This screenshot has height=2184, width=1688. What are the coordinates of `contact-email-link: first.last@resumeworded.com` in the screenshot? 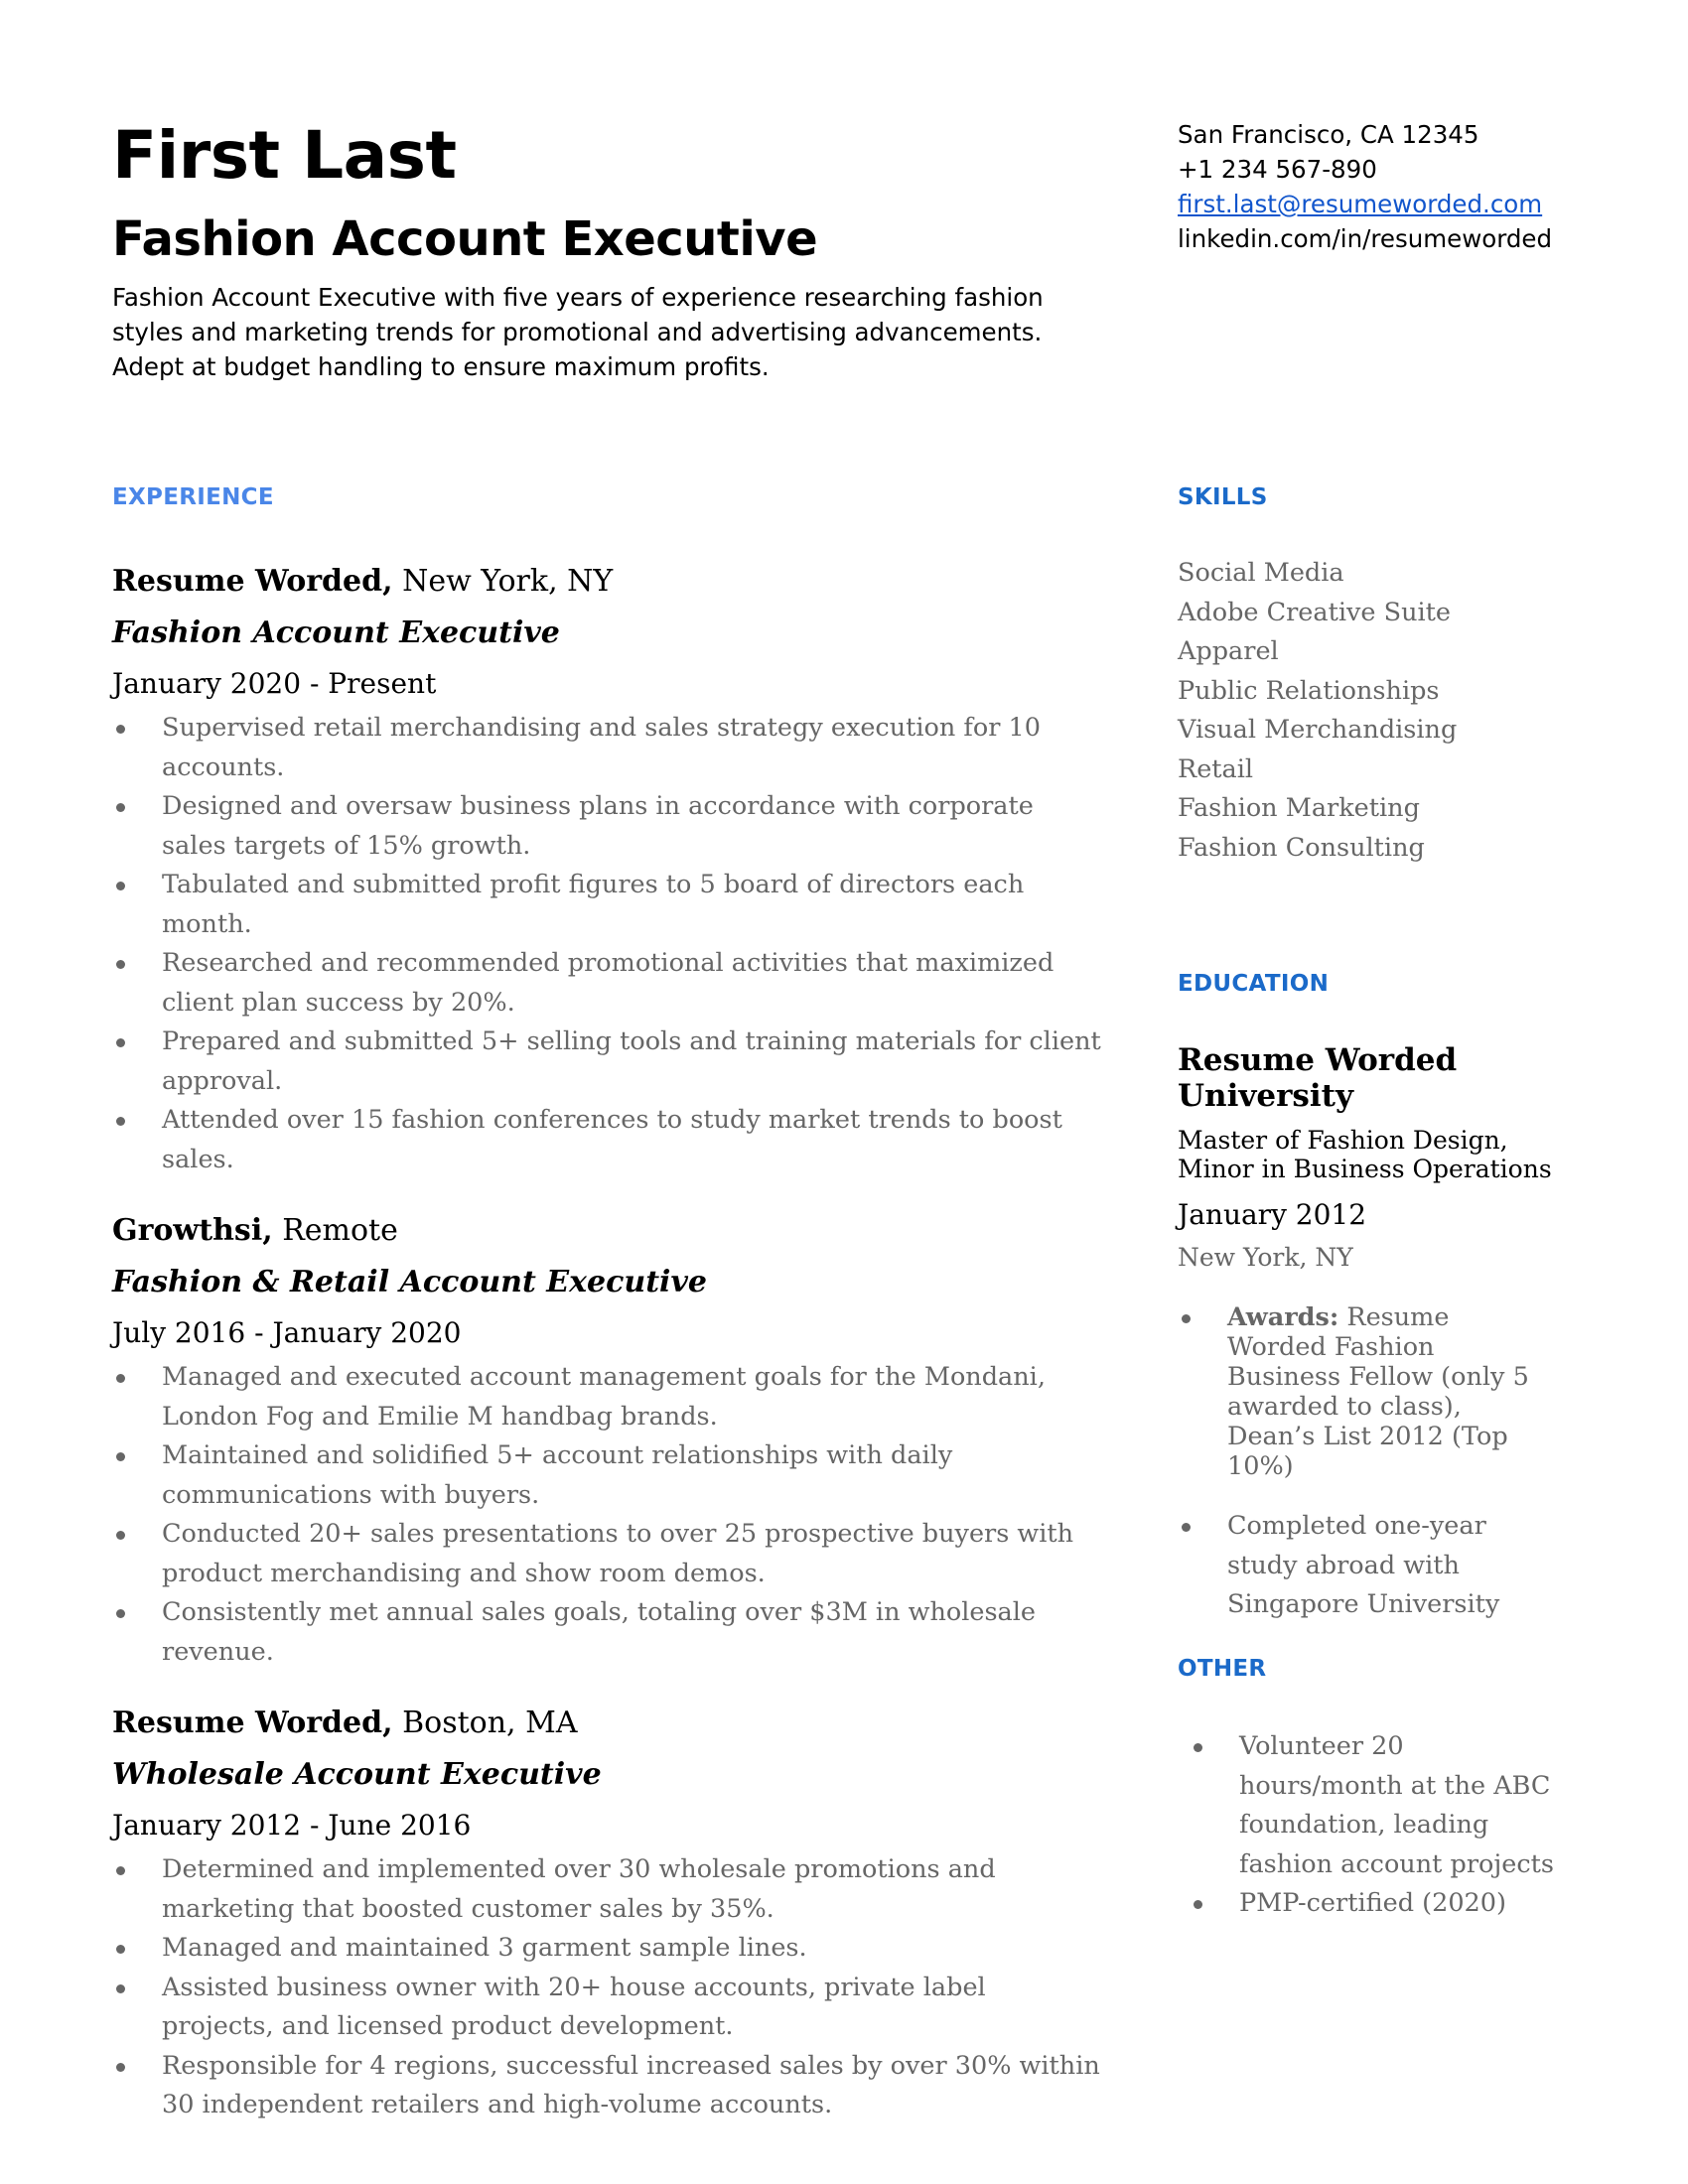 It's located at (1360, 204).